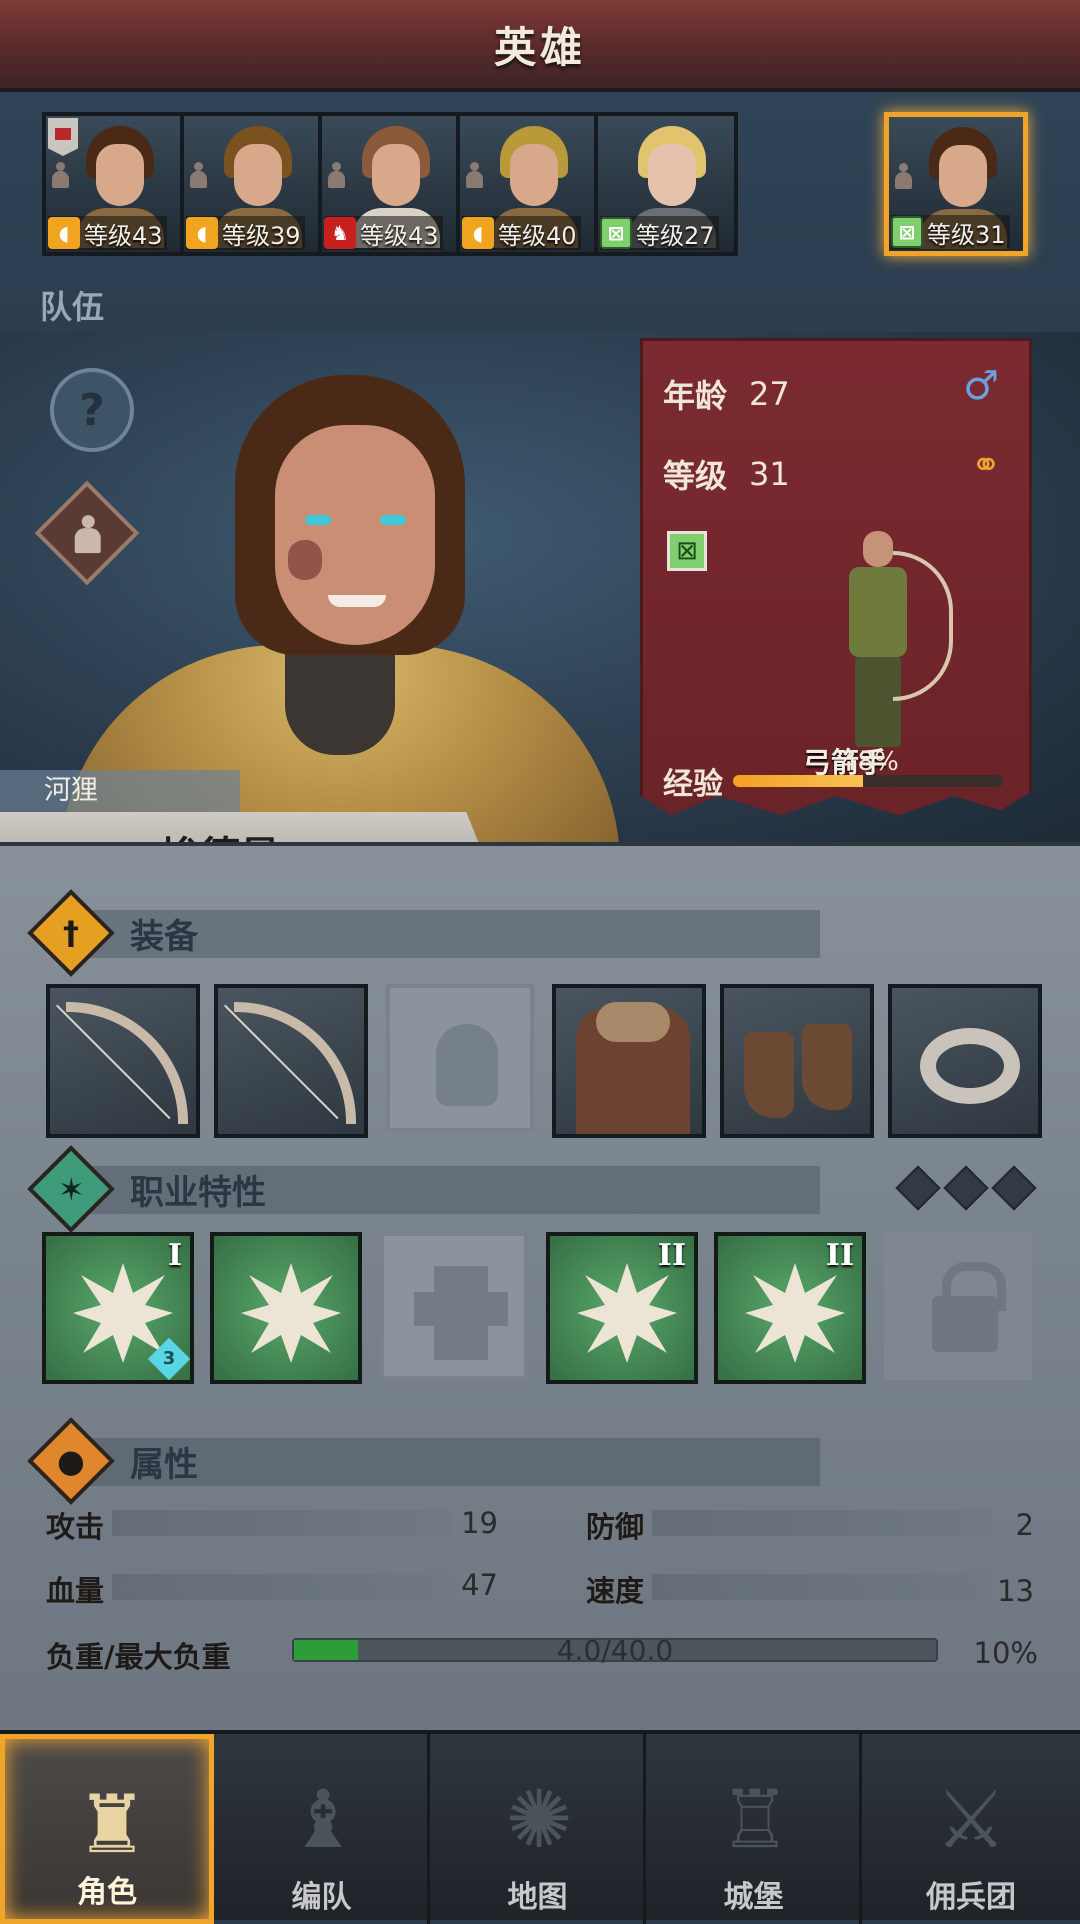 Image resolution: width=1080 pixels, height=1924 pixels. What do you see at coordinates (467, 1065) in the screenshot?
I see `helmet-icon` at bounding box center [467, 1065].